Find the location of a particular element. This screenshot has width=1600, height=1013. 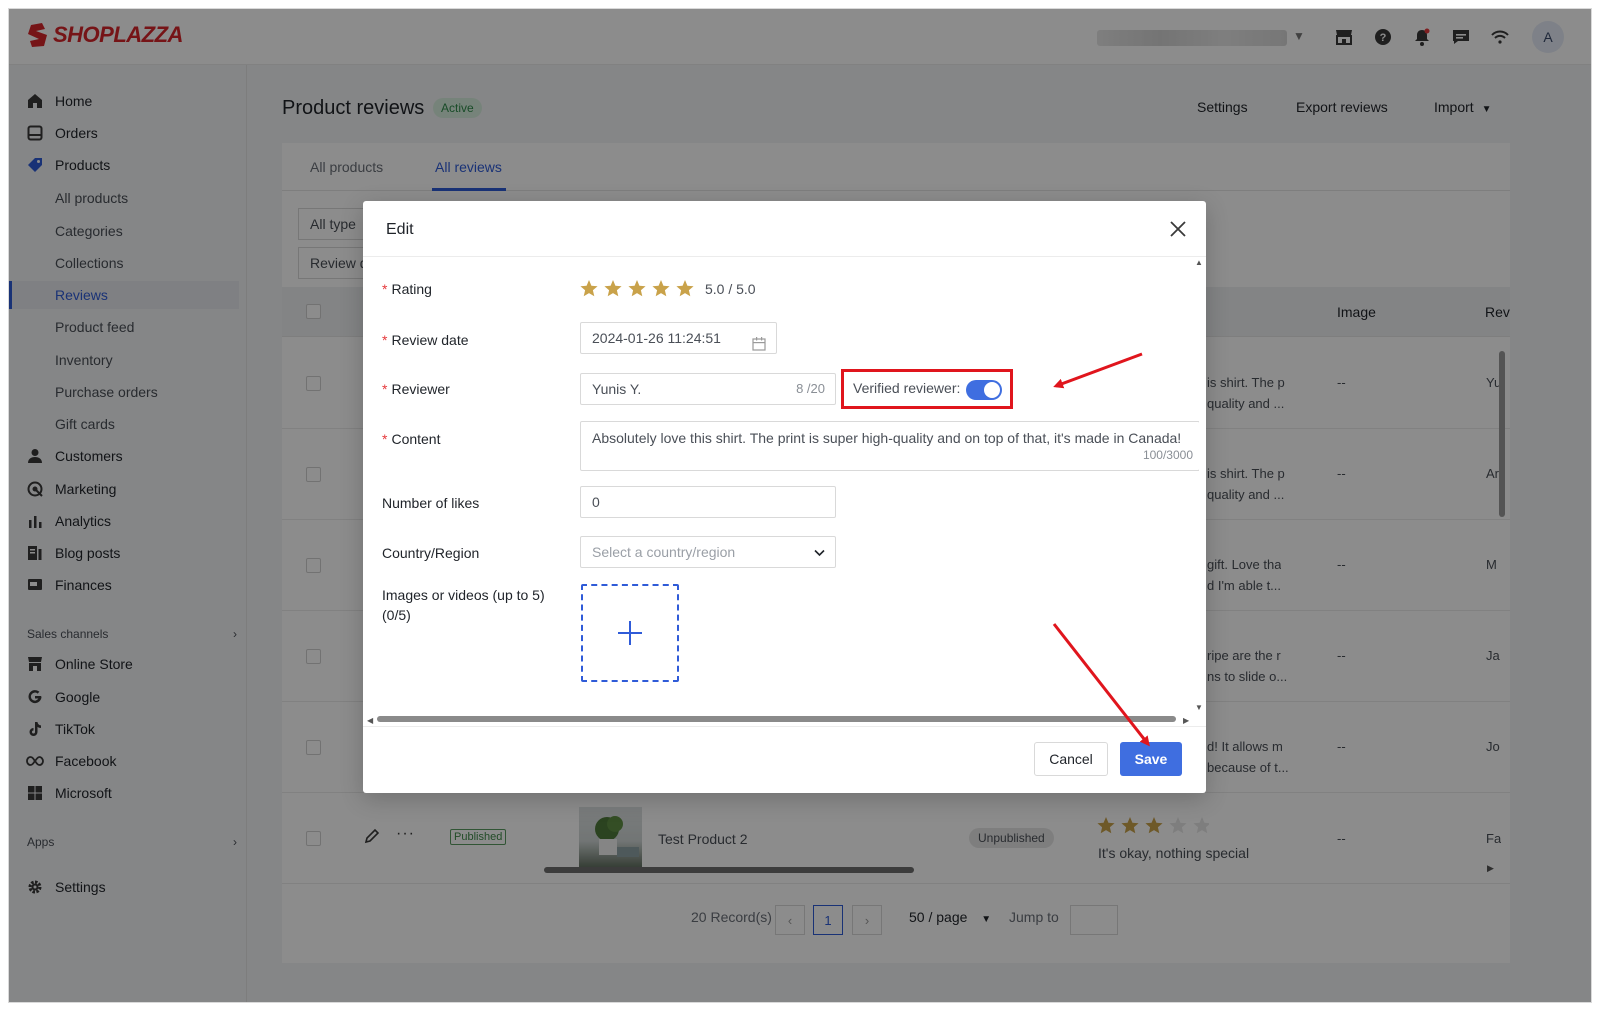

reviewer-name-value: Yunis Y. is located at coordinates (617, 389).